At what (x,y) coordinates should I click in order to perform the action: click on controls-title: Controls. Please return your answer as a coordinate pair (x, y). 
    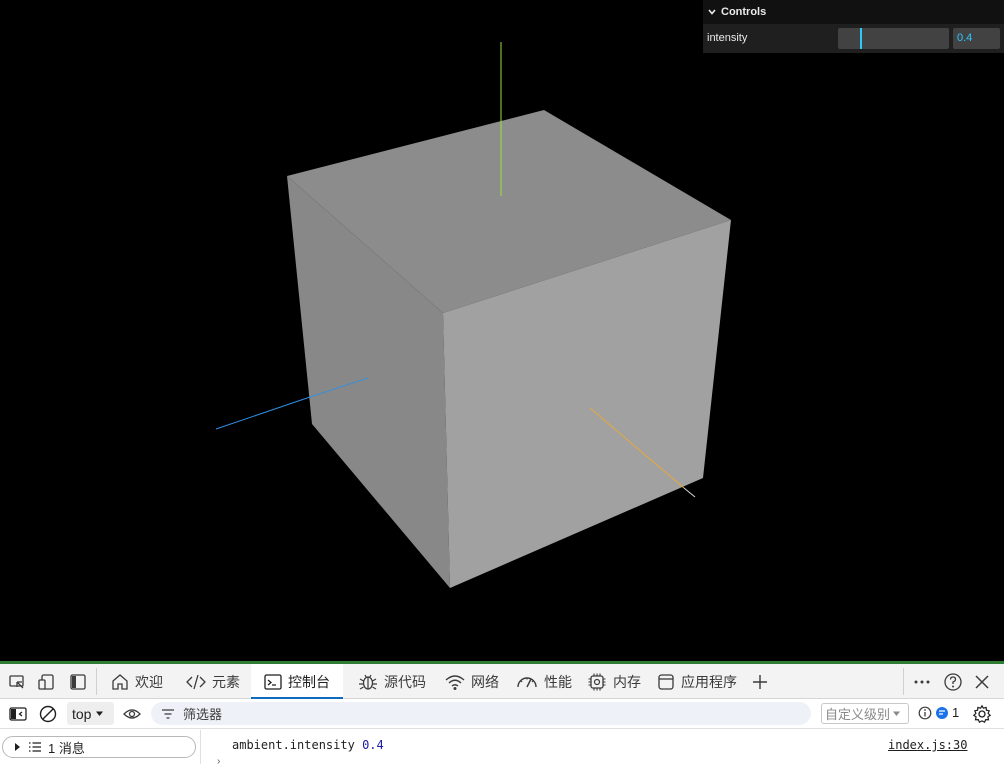
    Looking at the image, I should click on (744, 12).